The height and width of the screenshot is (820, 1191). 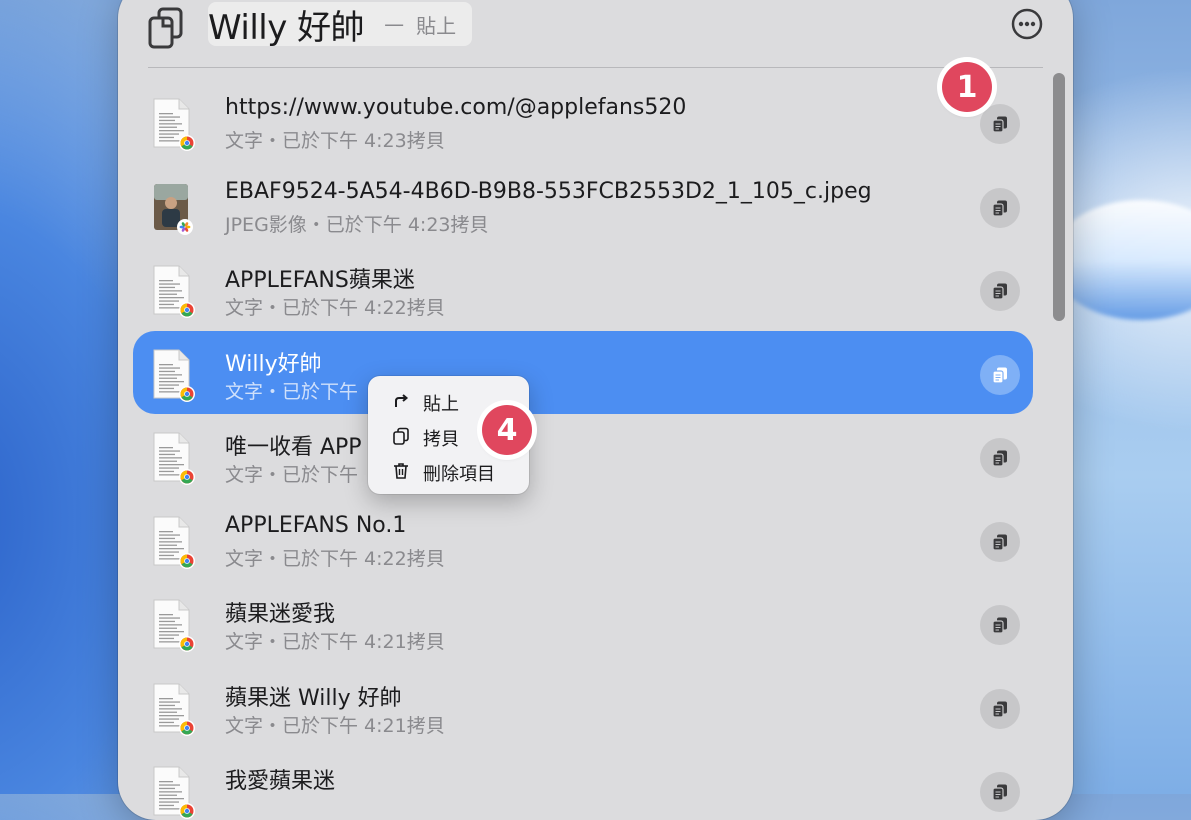 What do you see at coordinates (165, 28) in the screenshot?
I see `clipboard-icon` at bounding box center [165, 28].